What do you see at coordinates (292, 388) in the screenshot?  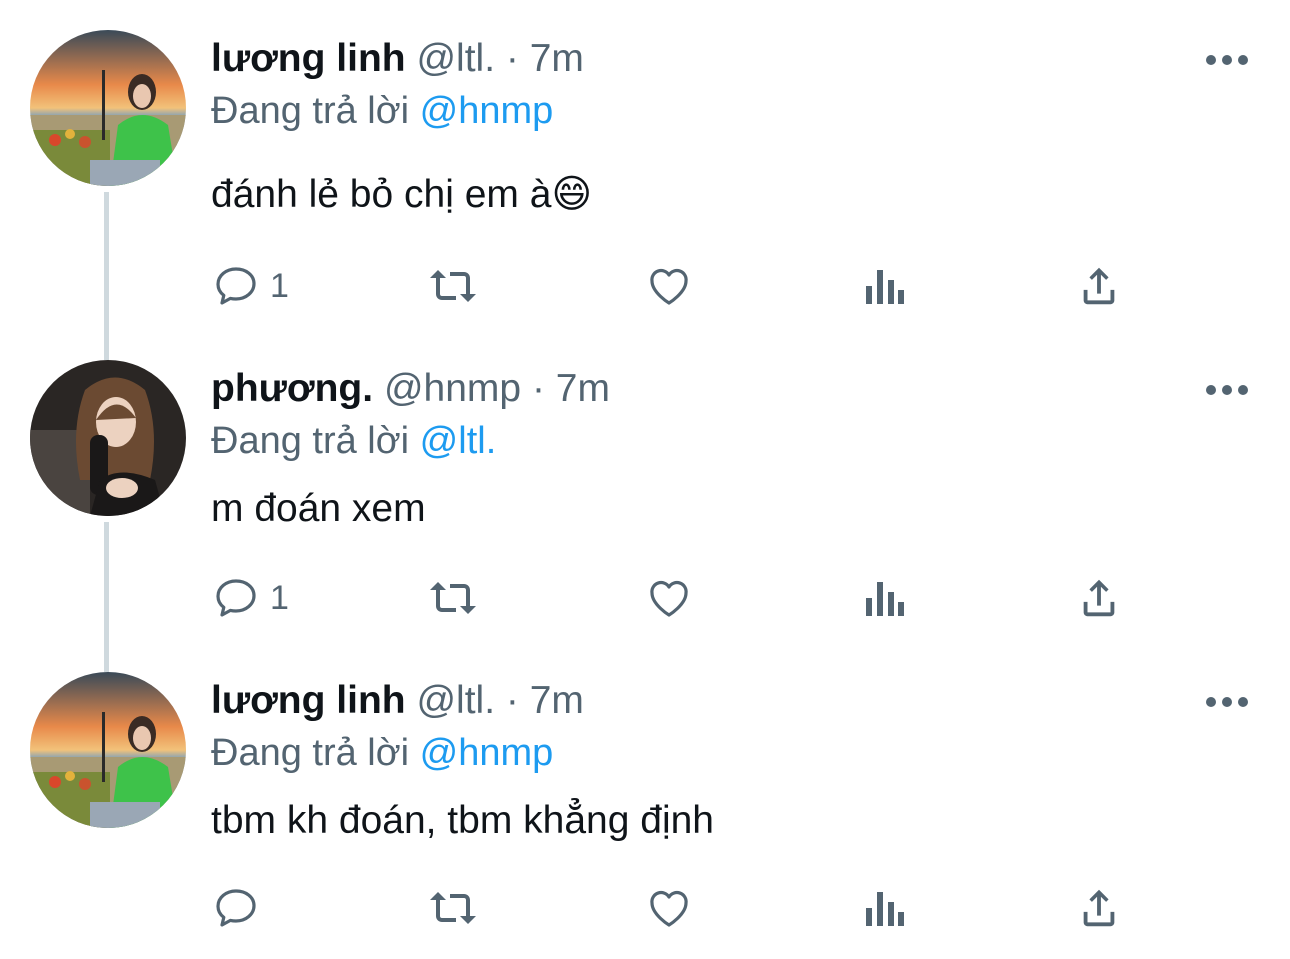 I see `display-name: phương.` at bounding box center [292, 388].